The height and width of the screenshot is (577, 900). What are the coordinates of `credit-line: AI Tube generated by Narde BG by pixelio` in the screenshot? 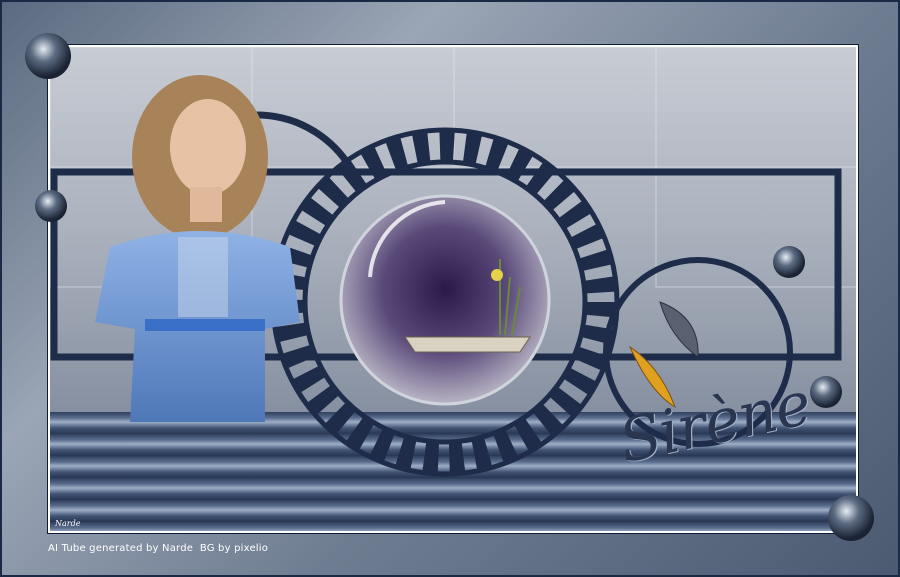 It's located at (158, 548).